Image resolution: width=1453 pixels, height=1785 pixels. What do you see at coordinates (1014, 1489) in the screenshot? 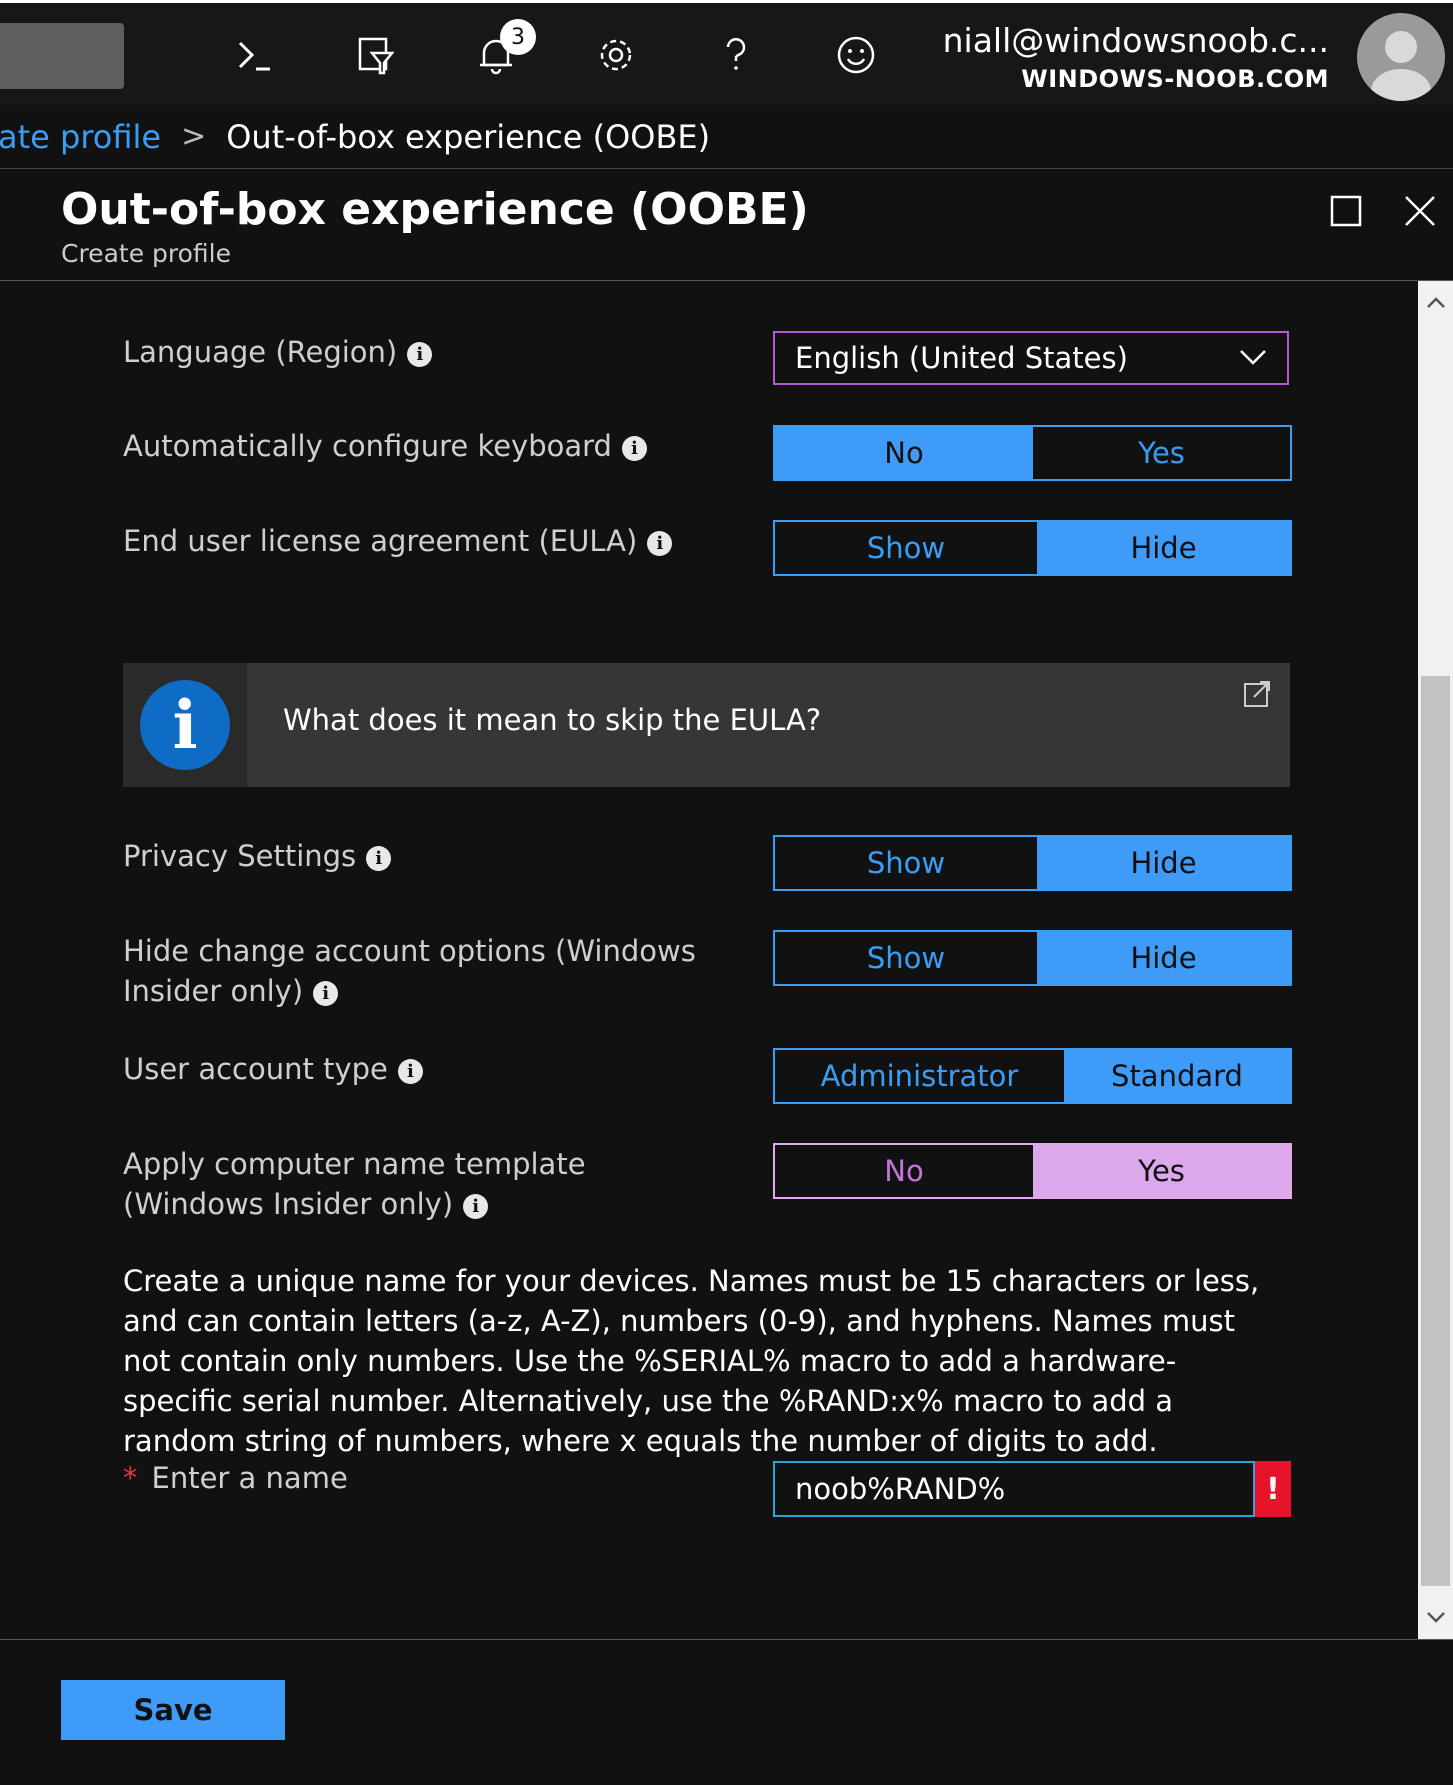
I see `computer-name-input` at bounding box center [1014, 1489].